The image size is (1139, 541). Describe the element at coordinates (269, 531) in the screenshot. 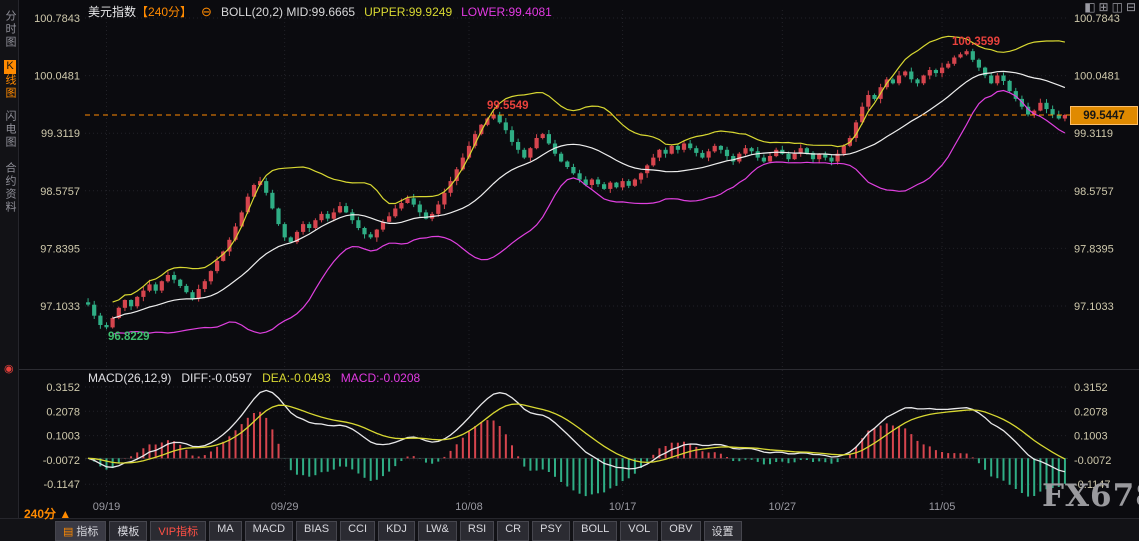

I see `tab-macd: MACD` at that location.